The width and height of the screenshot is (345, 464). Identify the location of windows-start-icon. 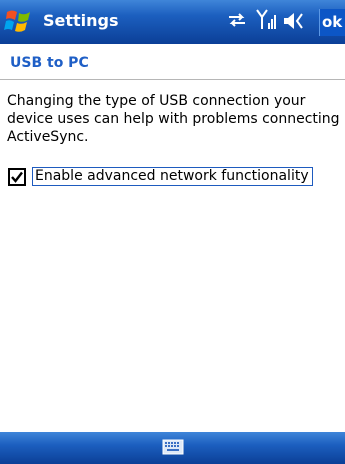
(19, 21).